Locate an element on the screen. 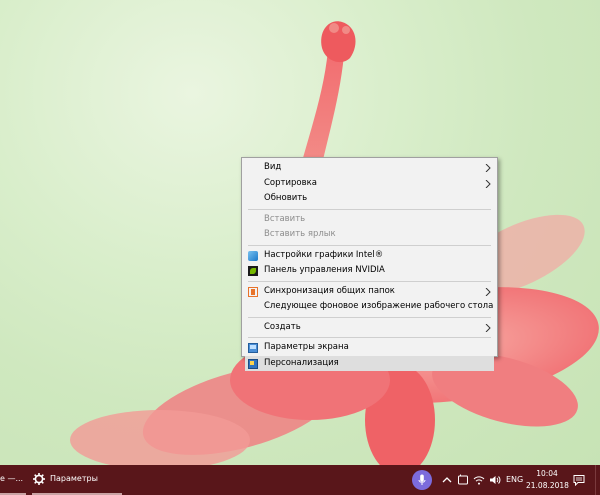 The width and height of the screenshot is (600, 495). menu-item-personalization: Персонализация is located at coordinates (369, 363).